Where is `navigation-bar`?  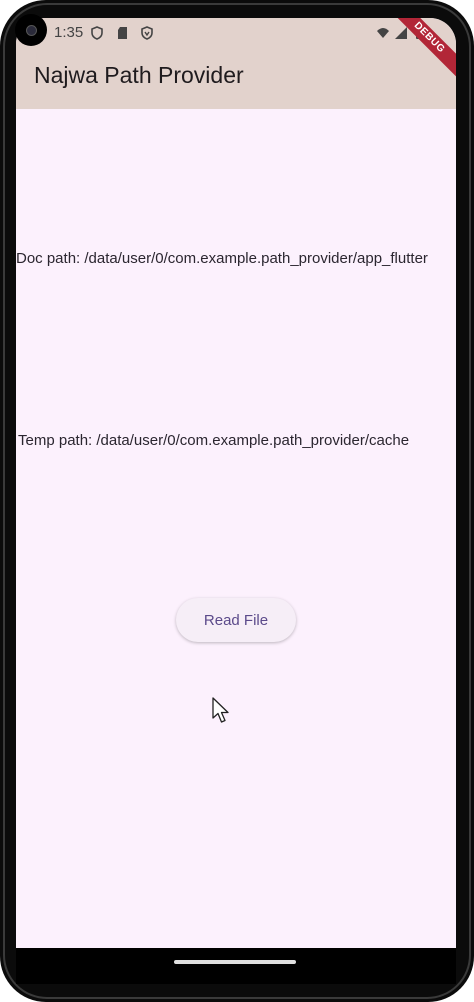
navigation-bar is located at coordinates (236, 966).